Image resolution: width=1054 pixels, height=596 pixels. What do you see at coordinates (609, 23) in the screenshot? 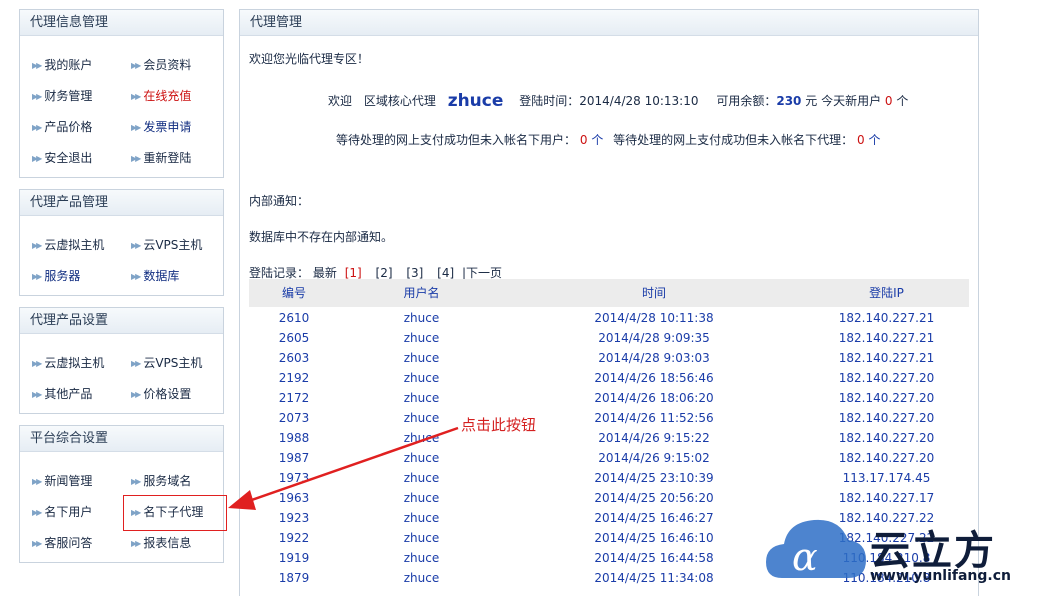
I see `main-panel-title: 代理管理` at bounding box center [609, 23].